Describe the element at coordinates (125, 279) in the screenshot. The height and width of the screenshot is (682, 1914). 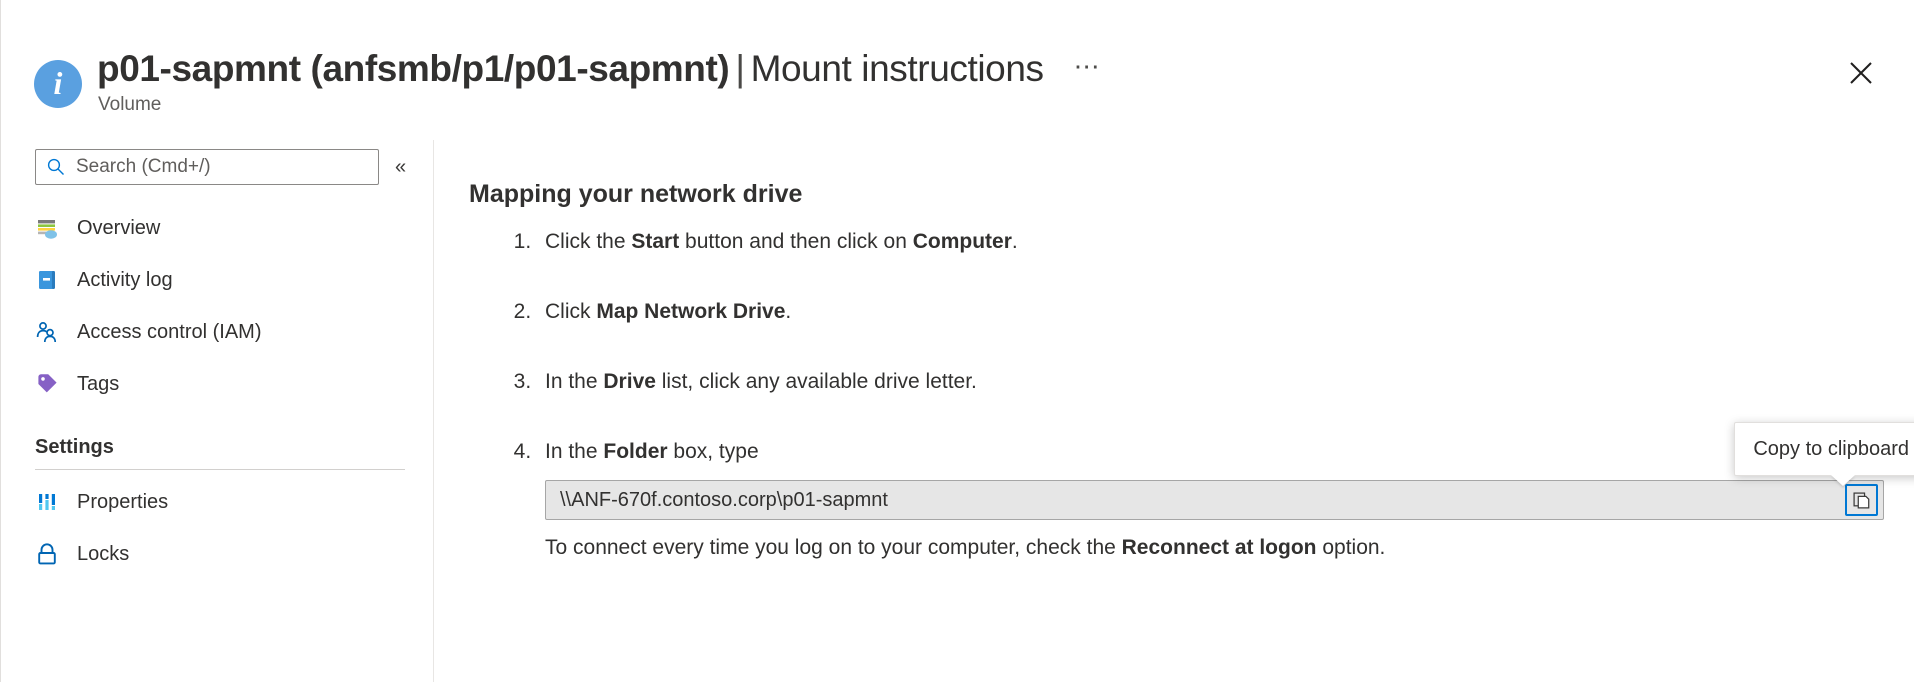
I see `sidebar-item-label: Activity log` at that location.